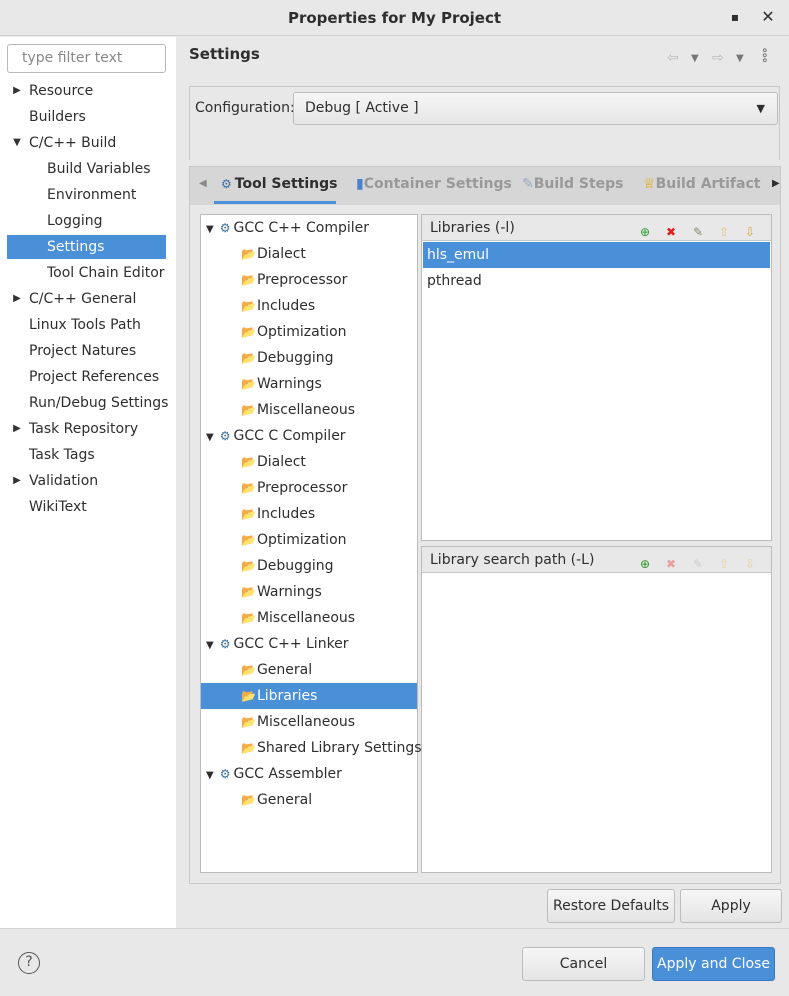 This screenshot has height=996, width=789. Describe the element at coordinates (99, 403) in the screenshot. I see `nav-item-label: Run/Debug Settings` at that location.